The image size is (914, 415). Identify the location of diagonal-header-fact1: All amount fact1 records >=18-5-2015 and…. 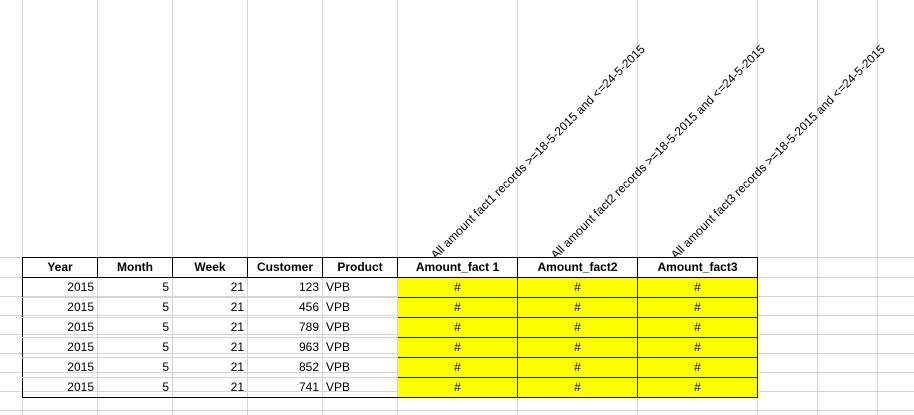
(538, 152).